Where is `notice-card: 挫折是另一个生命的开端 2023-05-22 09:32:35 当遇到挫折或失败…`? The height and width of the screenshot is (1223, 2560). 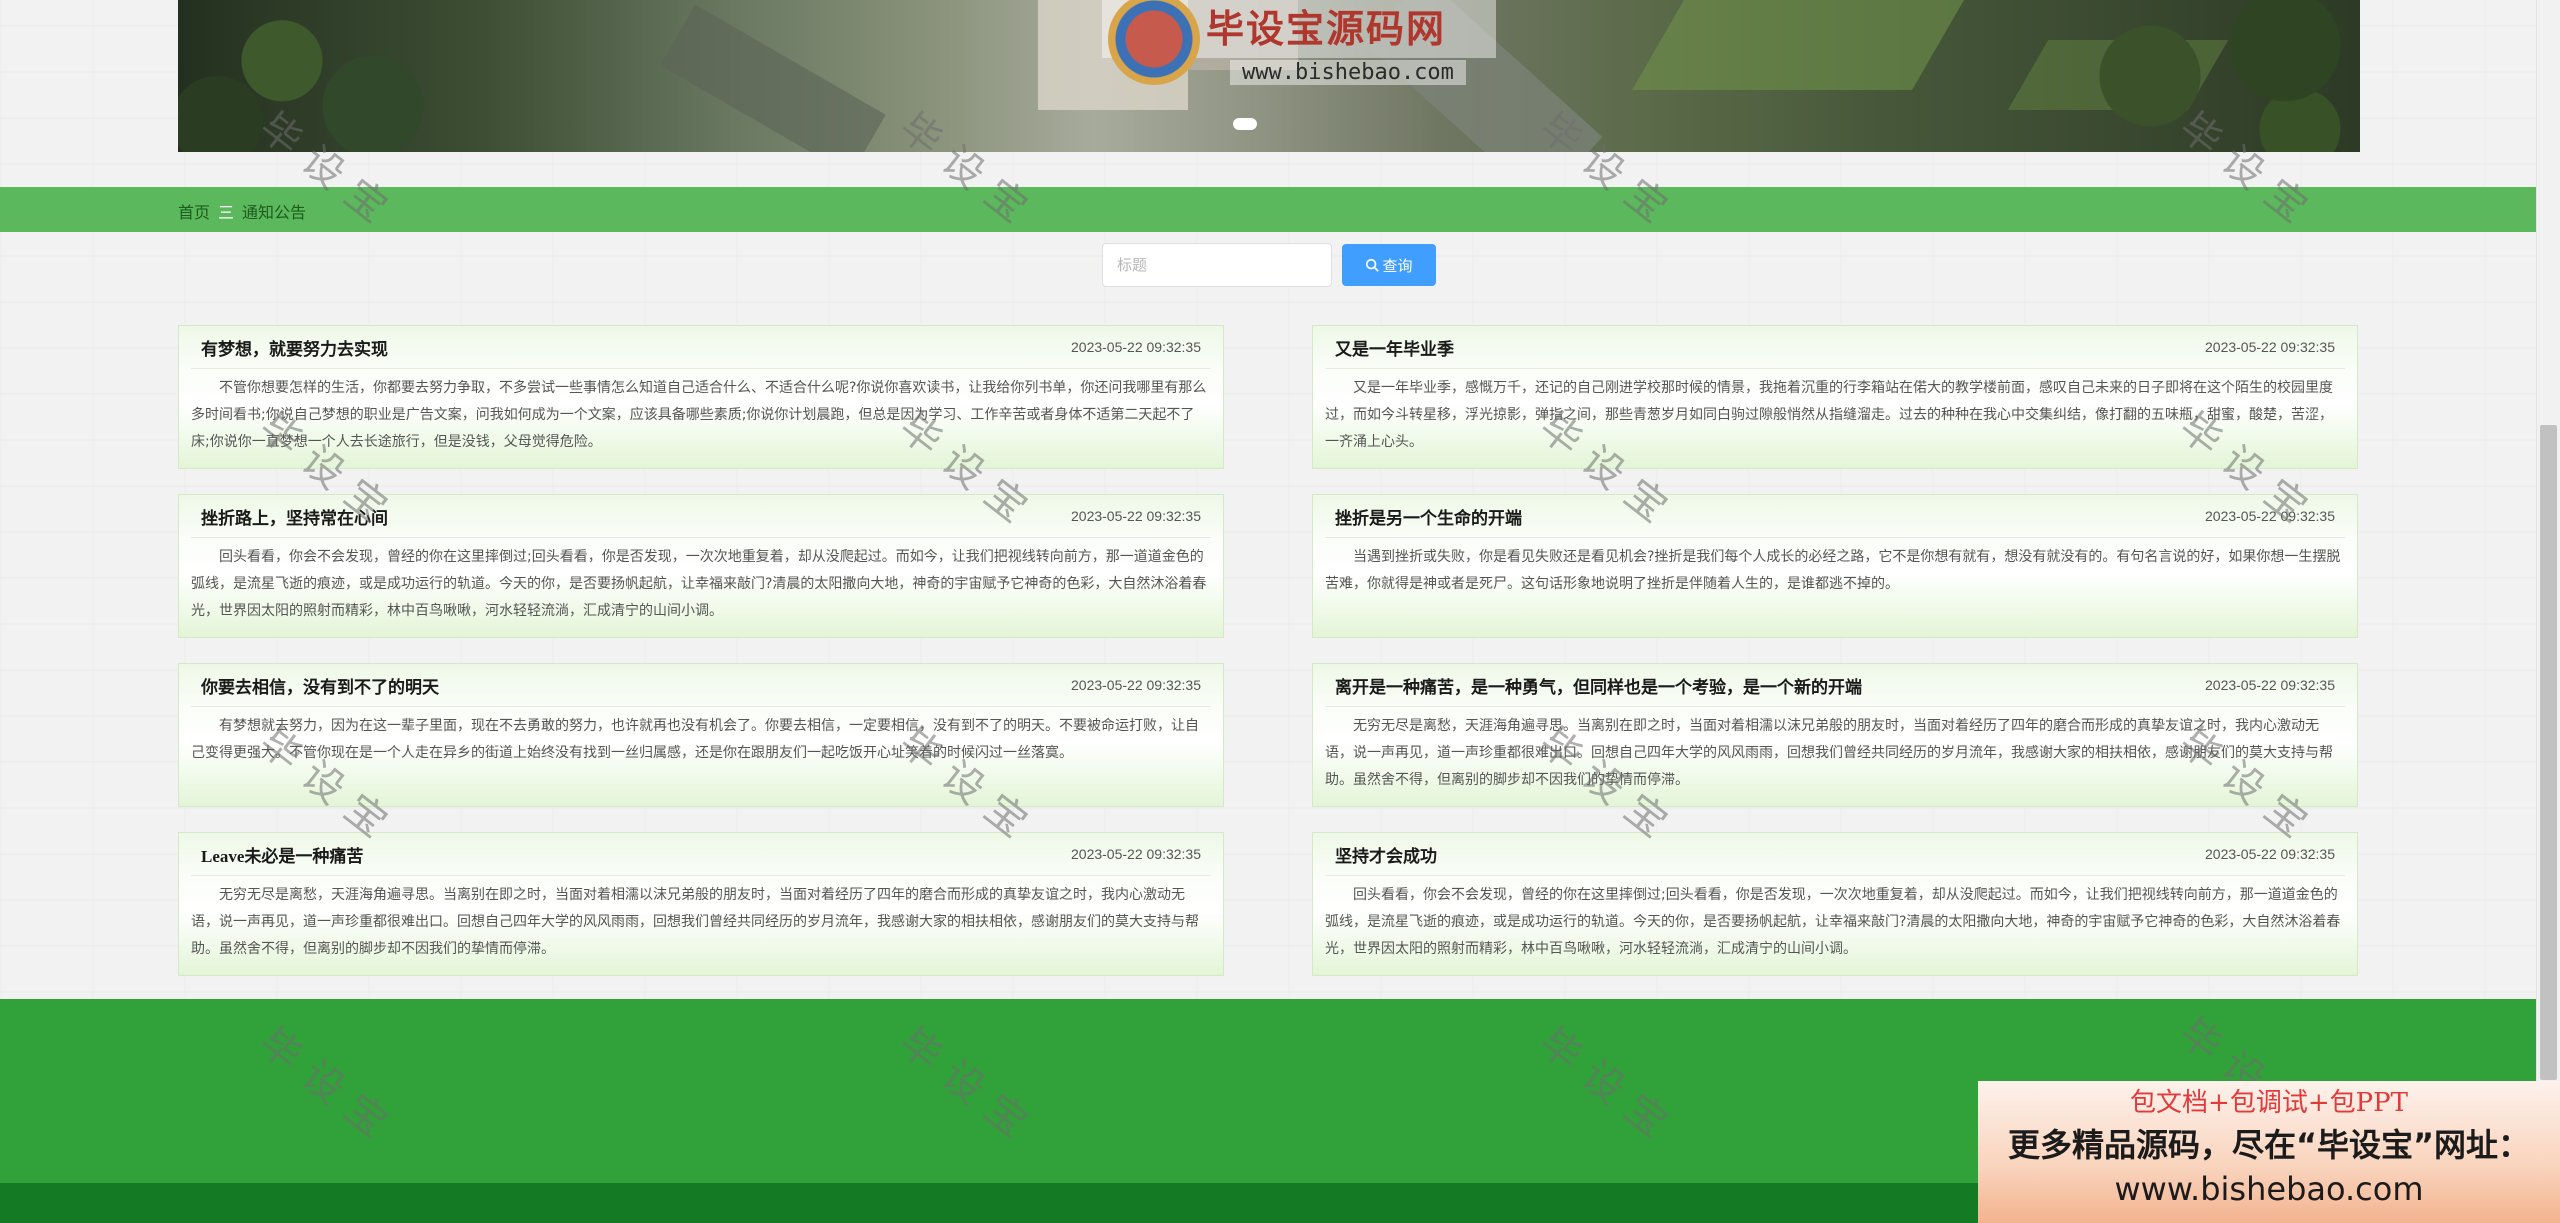 notice-card: 挫折是另一个生命的开端 2023-05-22 09:32:35 当遇到挫折或失败… is located at coordinates (1835, 566).